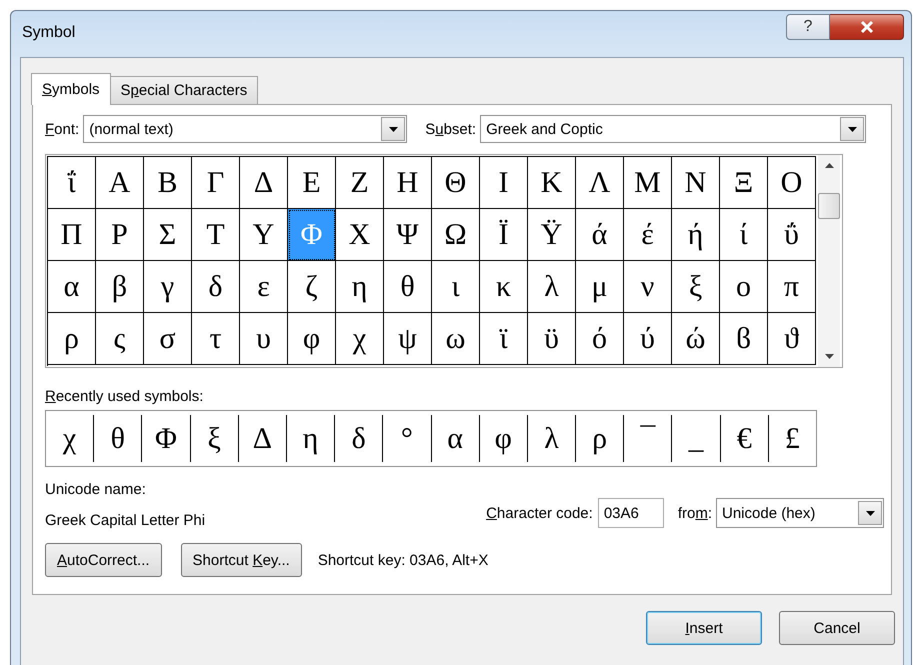 This screenshot has height=665, width=916. I want to click on symbol-cell: δ, so click(216, 287).